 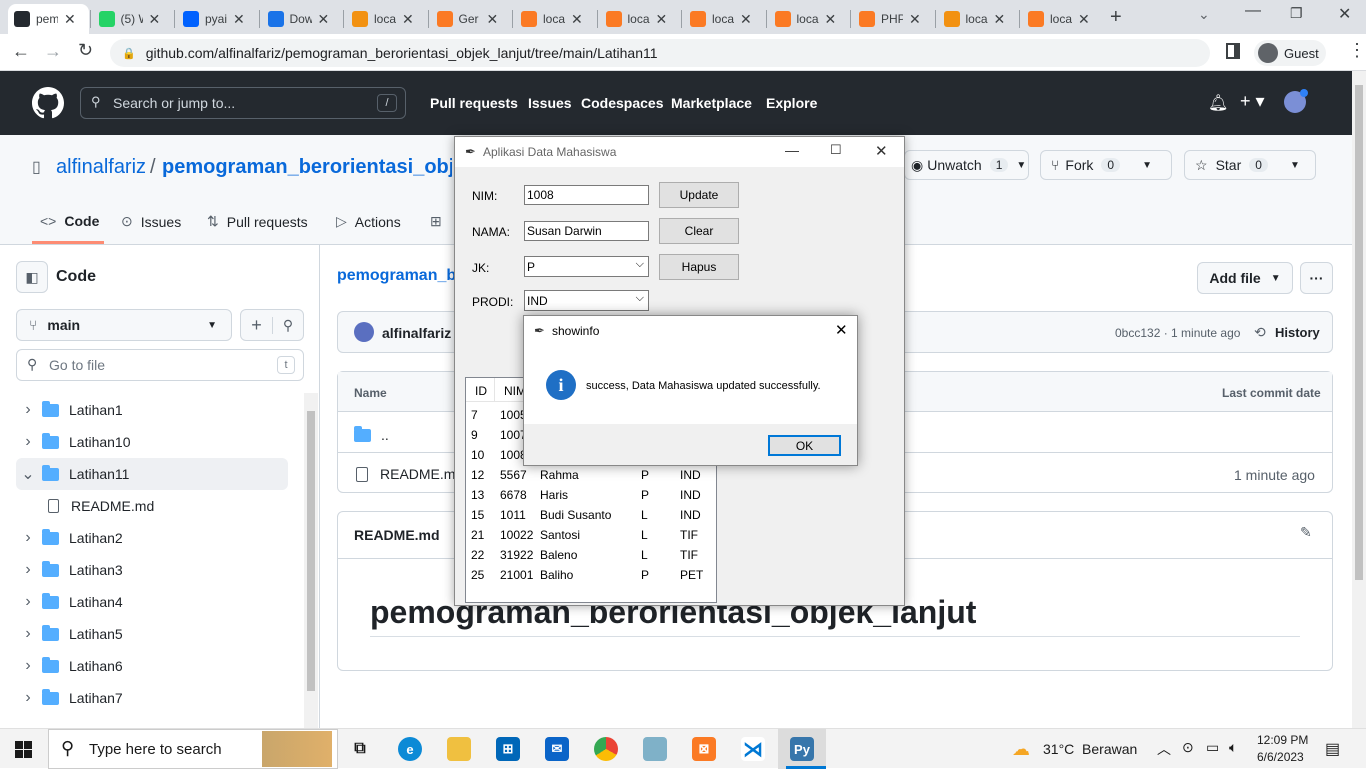 What do you see at coordinates (591, 476) in the screenshot?
I see `table-row: 12 5567 Rahma P IND` at bounding box center [591, 476].